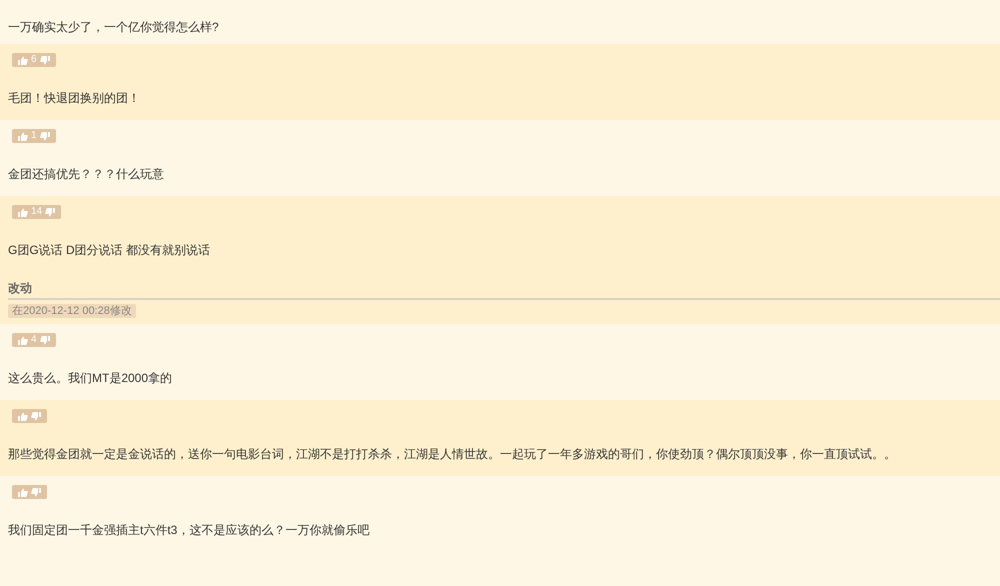 This screenshot has width=1000, height=586. What do you see at coordinates (34, 340) in the screenshot?
I see `vote-count: 4` at bounding box center [34, 340].